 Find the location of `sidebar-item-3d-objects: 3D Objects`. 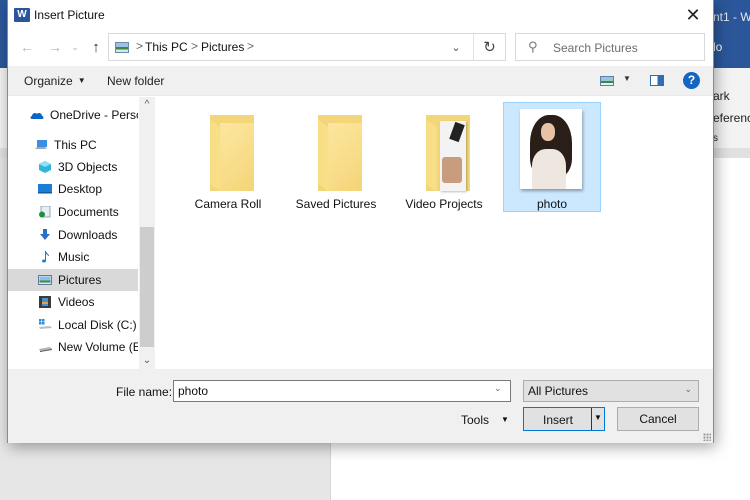

sidebar-item-3d-objects: 3D Objects is located at coordinates (73, 167).